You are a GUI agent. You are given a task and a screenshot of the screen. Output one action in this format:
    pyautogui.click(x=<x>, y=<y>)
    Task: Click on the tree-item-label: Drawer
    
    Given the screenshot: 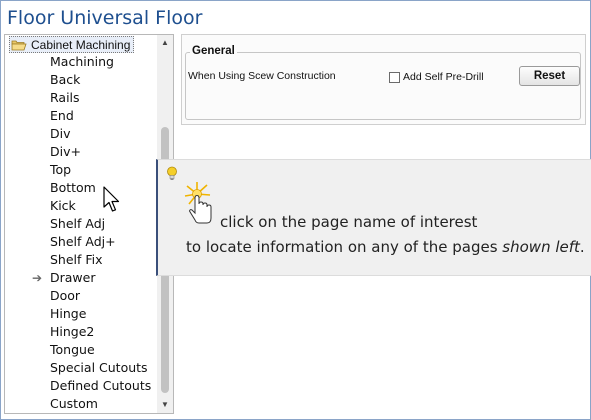 What is the action you would take?
    pyautogui.click(x=73, y=277)
    